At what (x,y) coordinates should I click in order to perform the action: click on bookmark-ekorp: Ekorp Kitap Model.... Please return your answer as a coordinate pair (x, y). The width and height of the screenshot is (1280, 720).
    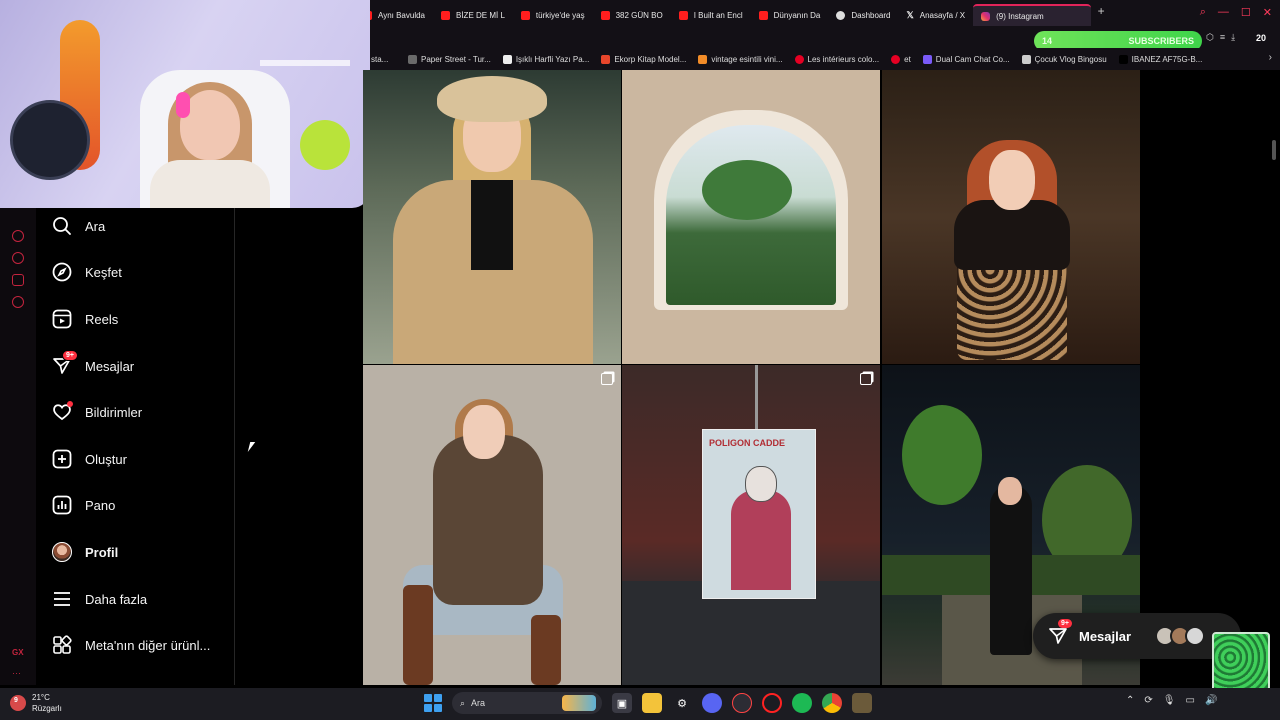
    Looking at the image, I should click on (643, 59).